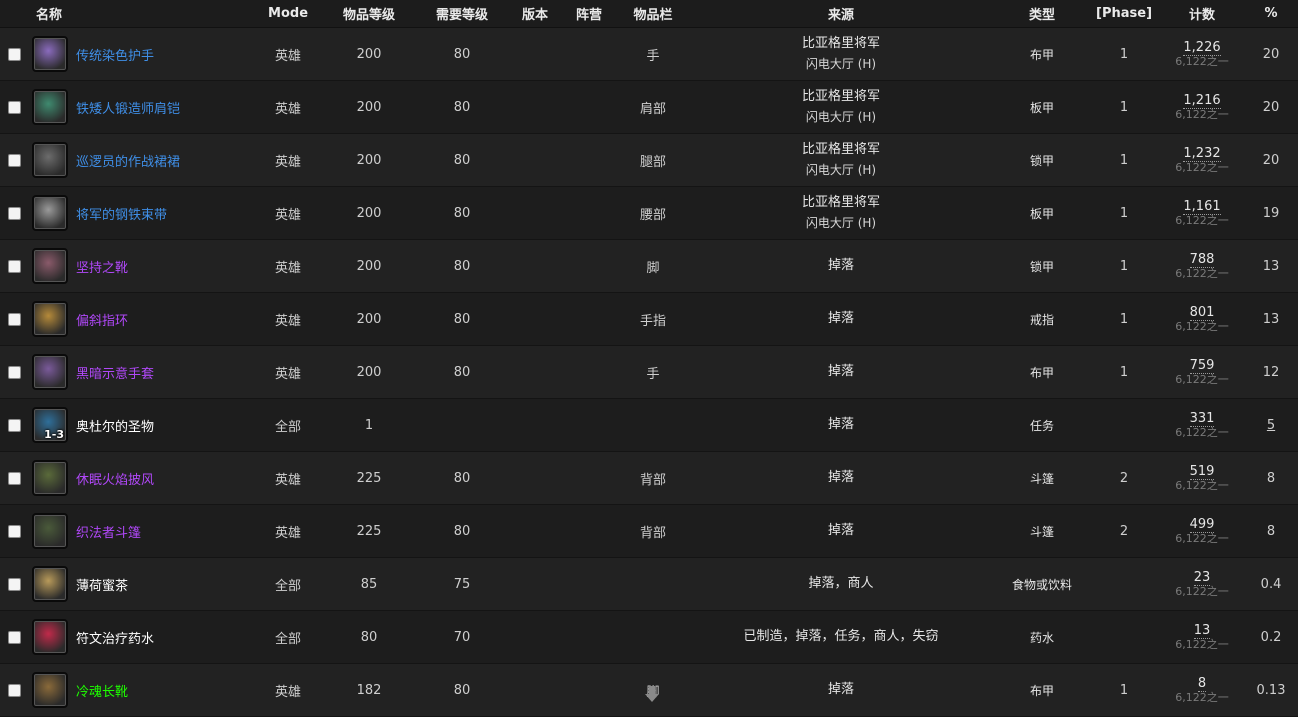 The image size is (1298, 717). What do you see at coordinates (50, 425) in the screenshot?
I see `relic-icon: 1-3` at bounding box center [50, 425].